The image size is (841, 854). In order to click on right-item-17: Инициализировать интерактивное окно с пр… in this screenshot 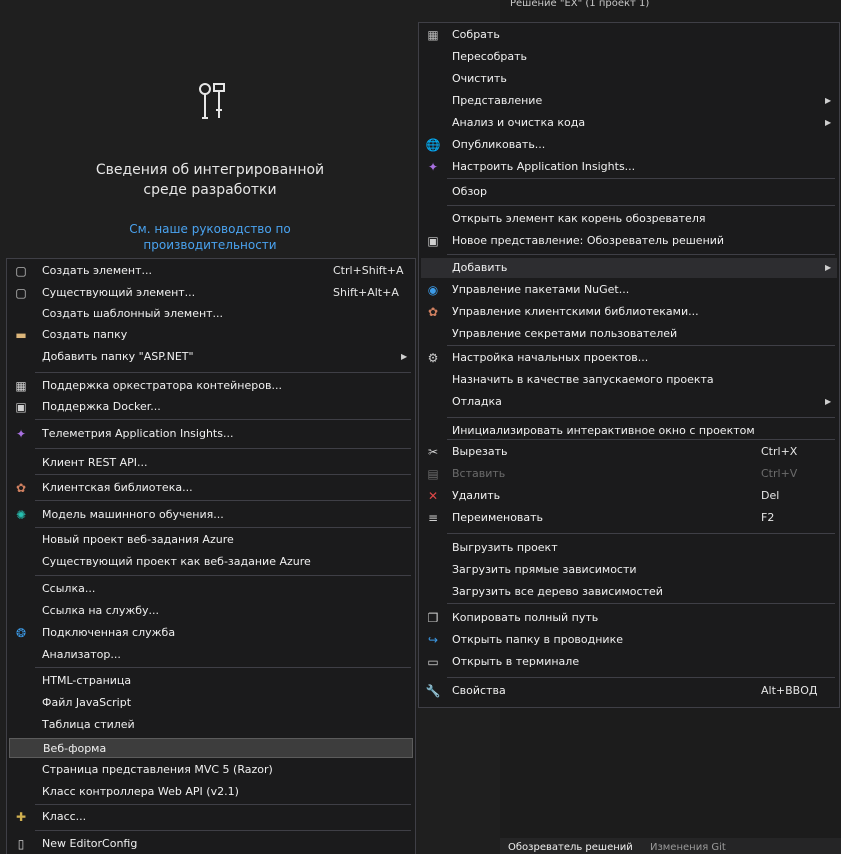, I will do `click(629, 431)`.